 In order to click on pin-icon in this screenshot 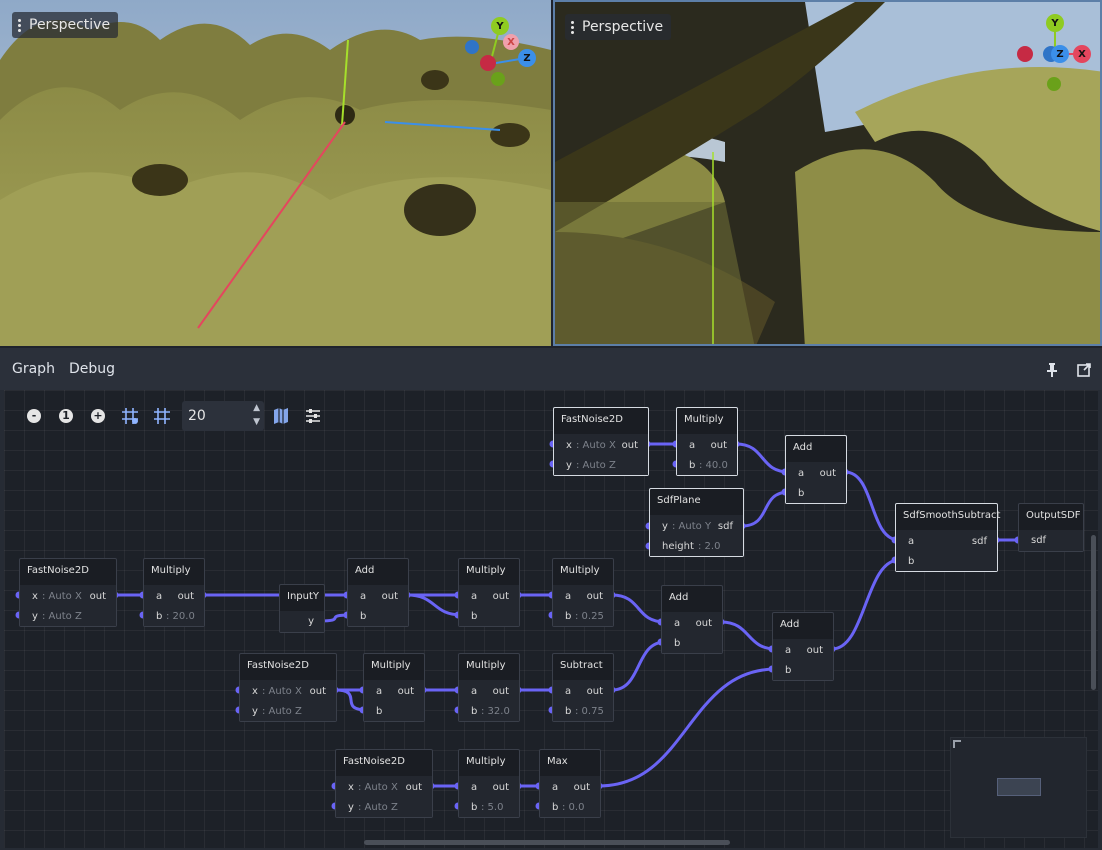, I will do `click(1052, 370)`.